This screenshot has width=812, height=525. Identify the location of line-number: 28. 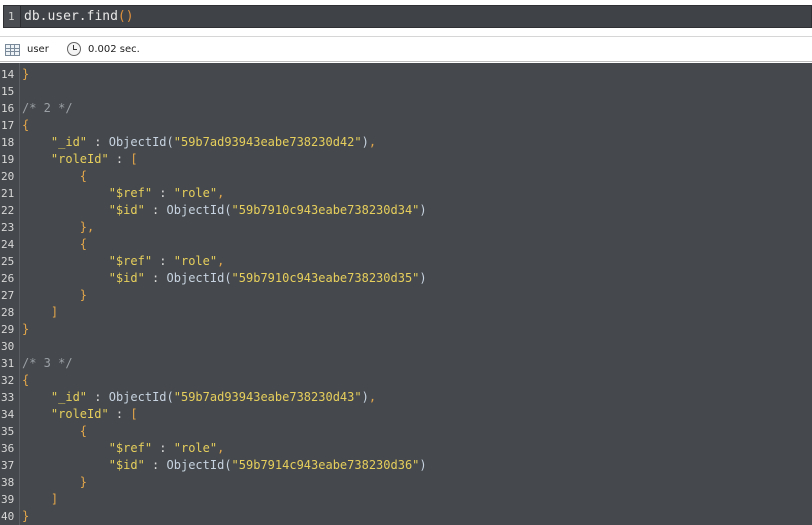
(8, 312).